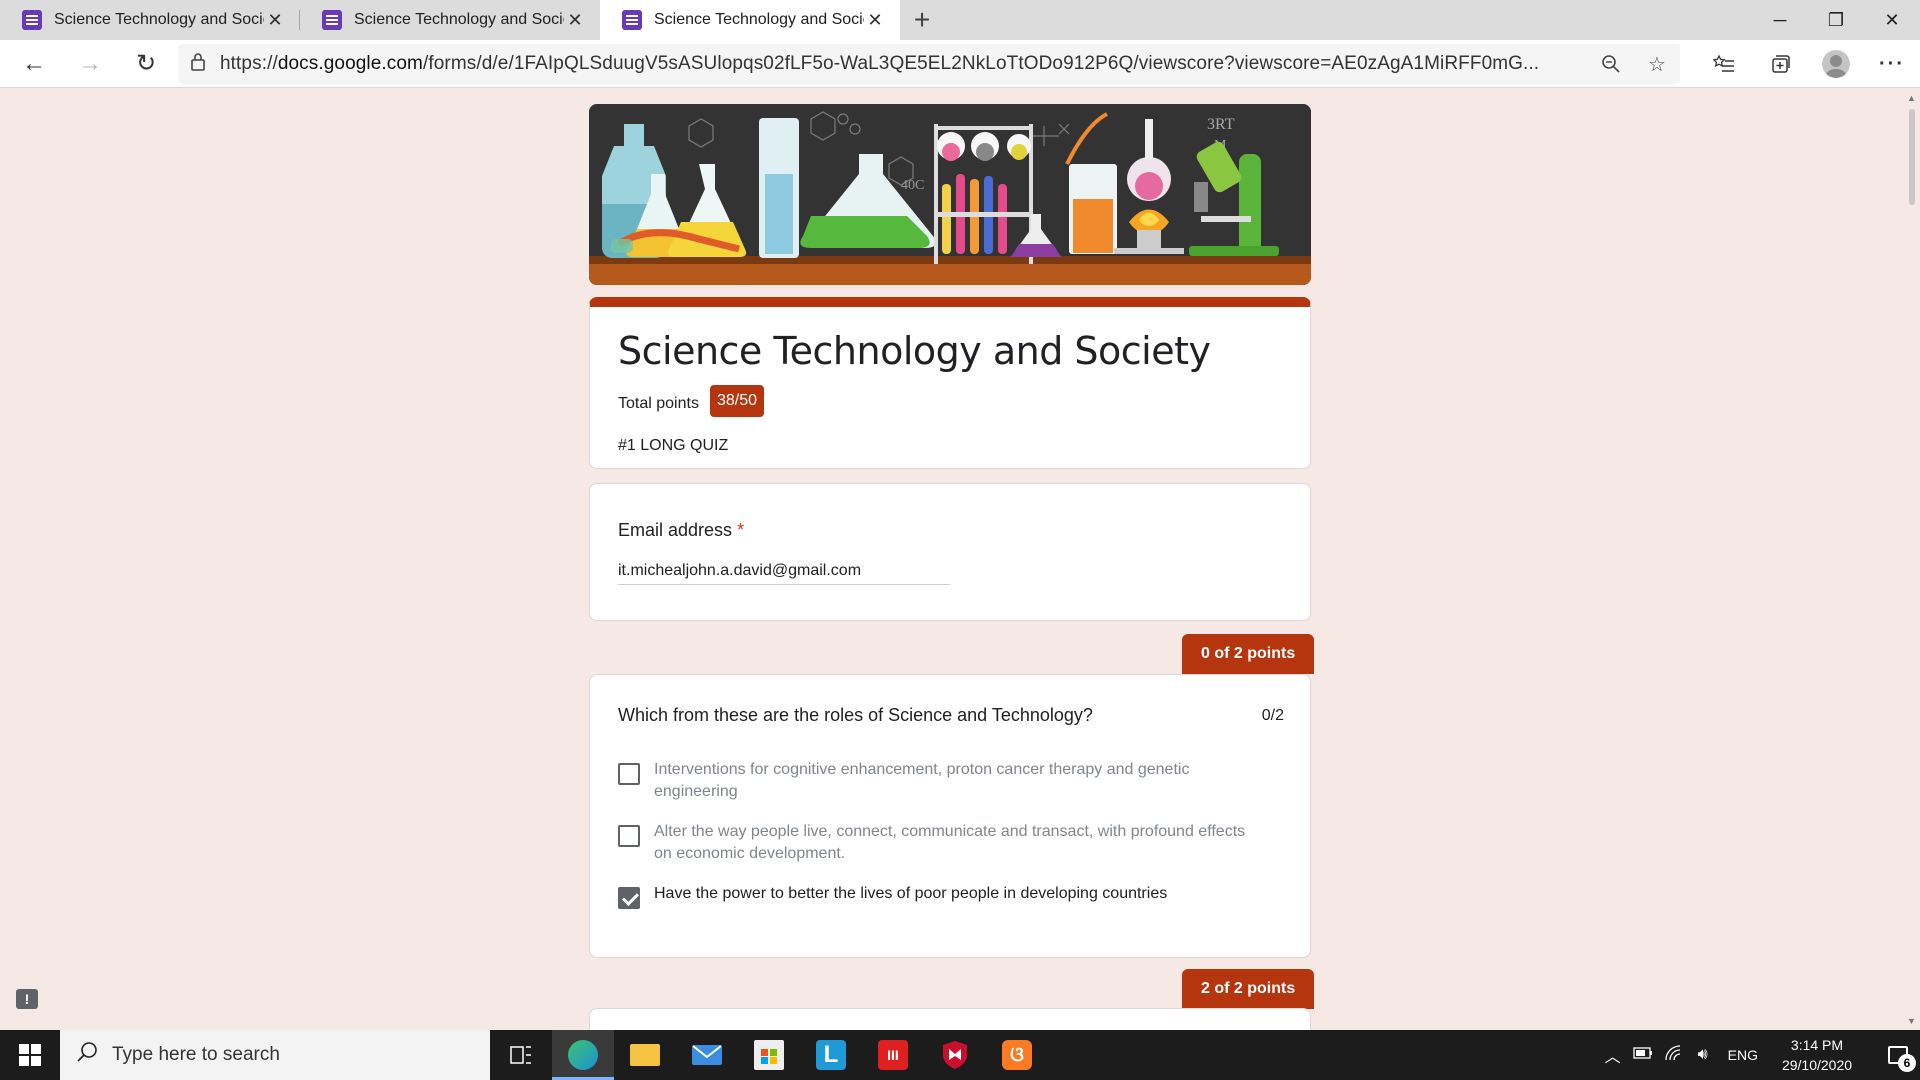  I want to click on search-icon, so click(87, 1055).